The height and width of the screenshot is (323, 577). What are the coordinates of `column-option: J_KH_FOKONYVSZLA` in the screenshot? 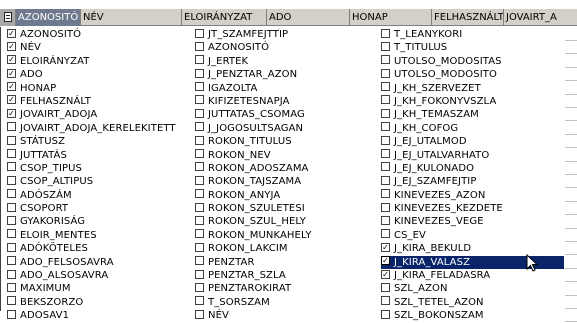 It's located at (472, 101).